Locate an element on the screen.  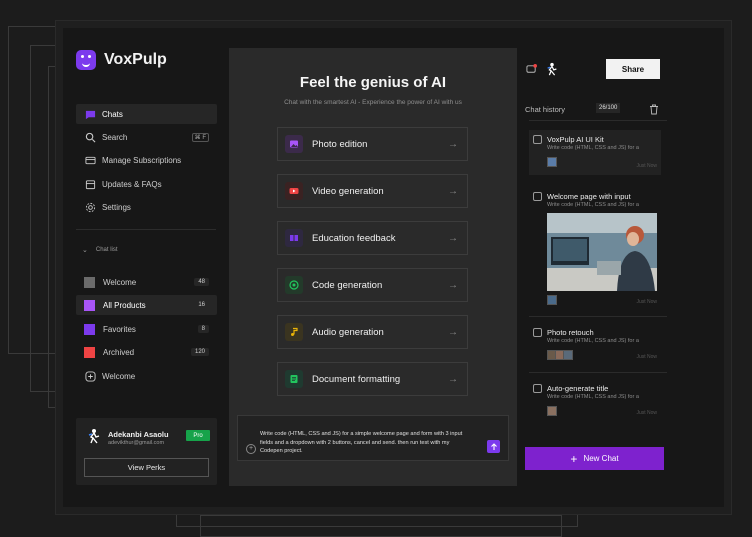
chat-list-item-favorites: Favorites 8 is located at coordinates (146, 329).